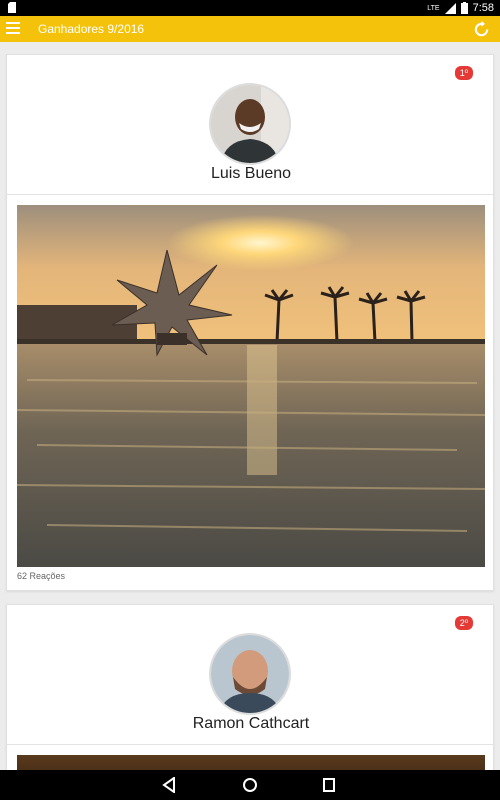  I want to click on reactions-count: 62 Reações, so click(41, 576).